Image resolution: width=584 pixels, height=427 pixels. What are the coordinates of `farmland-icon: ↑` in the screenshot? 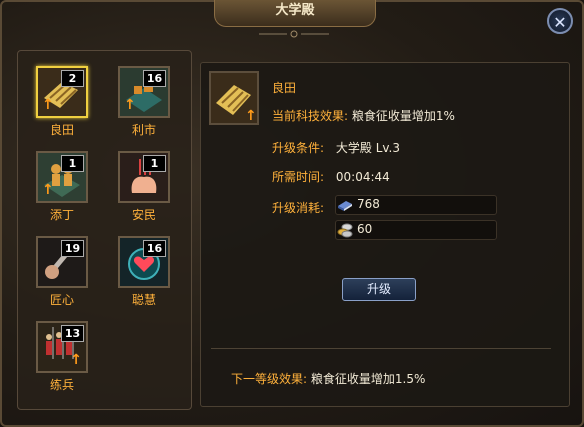 It's located at (234, 98).